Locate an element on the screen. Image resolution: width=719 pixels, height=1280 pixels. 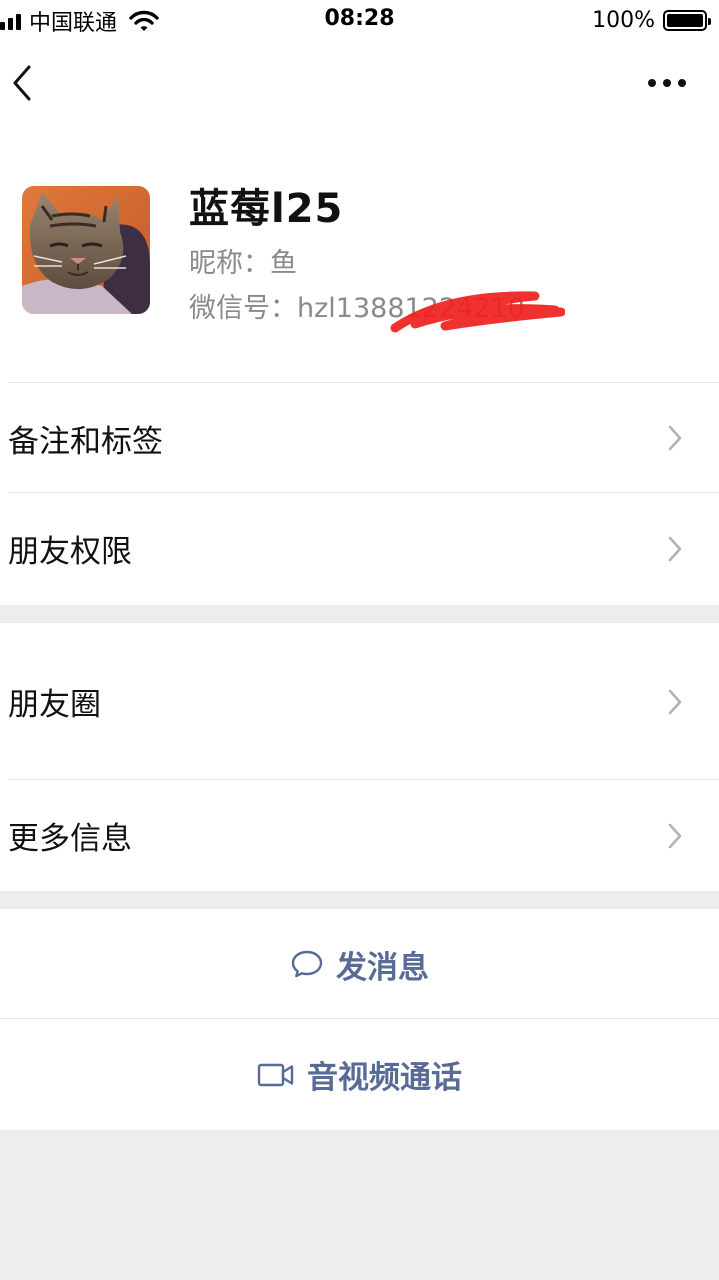
status-bar: 中国联通 08:28 100% is located at coordinates (359, 21).